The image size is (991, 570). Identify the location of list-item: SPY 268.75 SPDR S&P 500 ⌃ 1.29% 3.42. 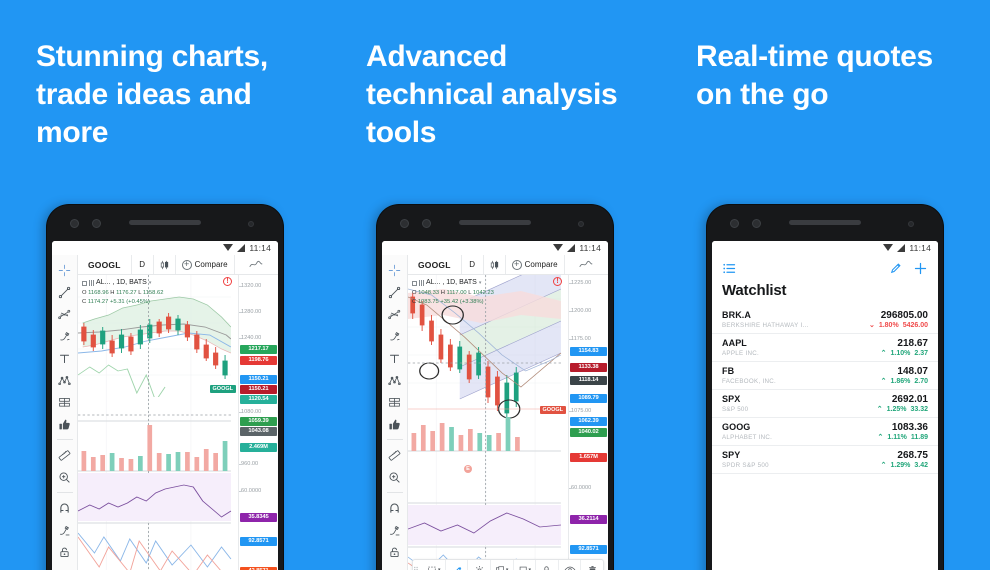
(825, 460).